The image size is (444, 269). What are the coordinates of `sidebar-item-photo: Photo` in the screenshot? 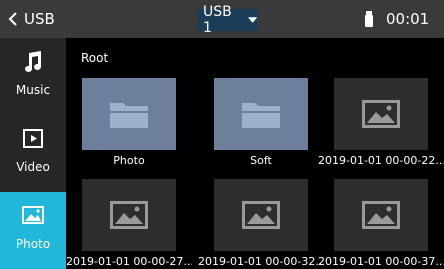 It's located at (33, 230).